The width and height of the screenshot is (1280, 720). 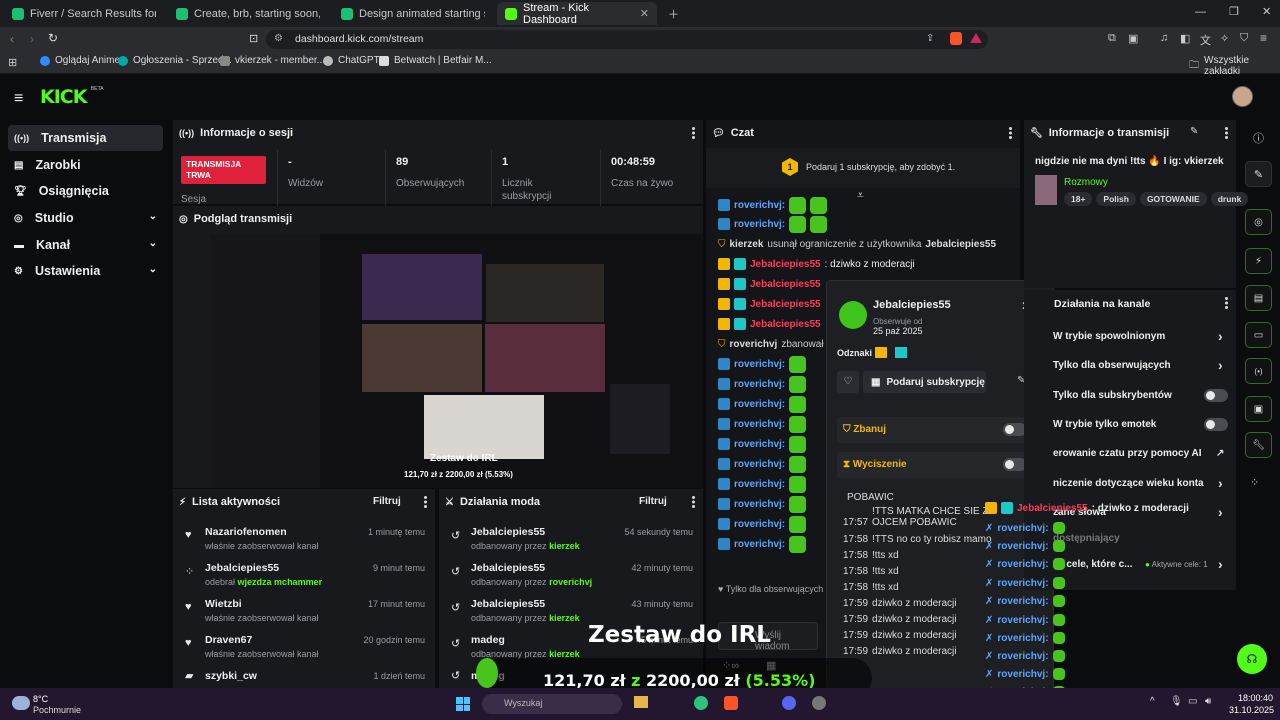 What do you see at coordinates (1112, 38) in the screenshot?
I see `extensions-icon: ⧉` at bounding box center [1112, 38].